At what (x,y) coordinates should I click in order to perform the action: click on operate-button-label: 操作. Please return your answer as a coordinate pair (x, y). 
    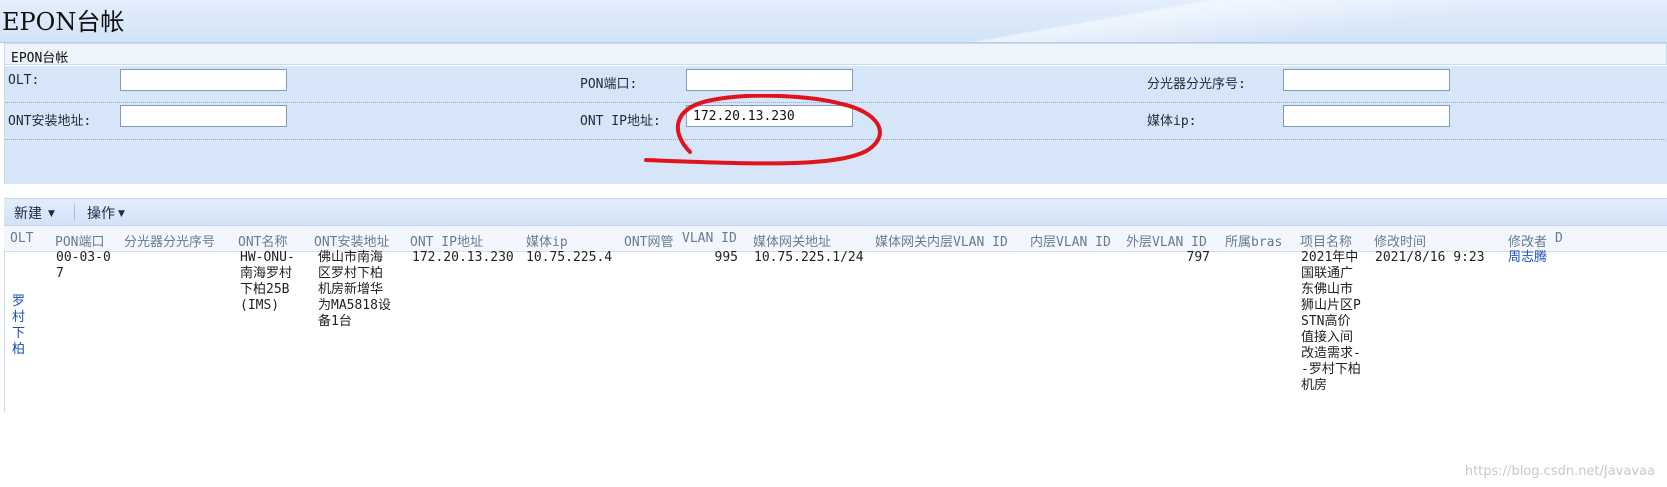
    Looking at the image, I should click on (101, 214).